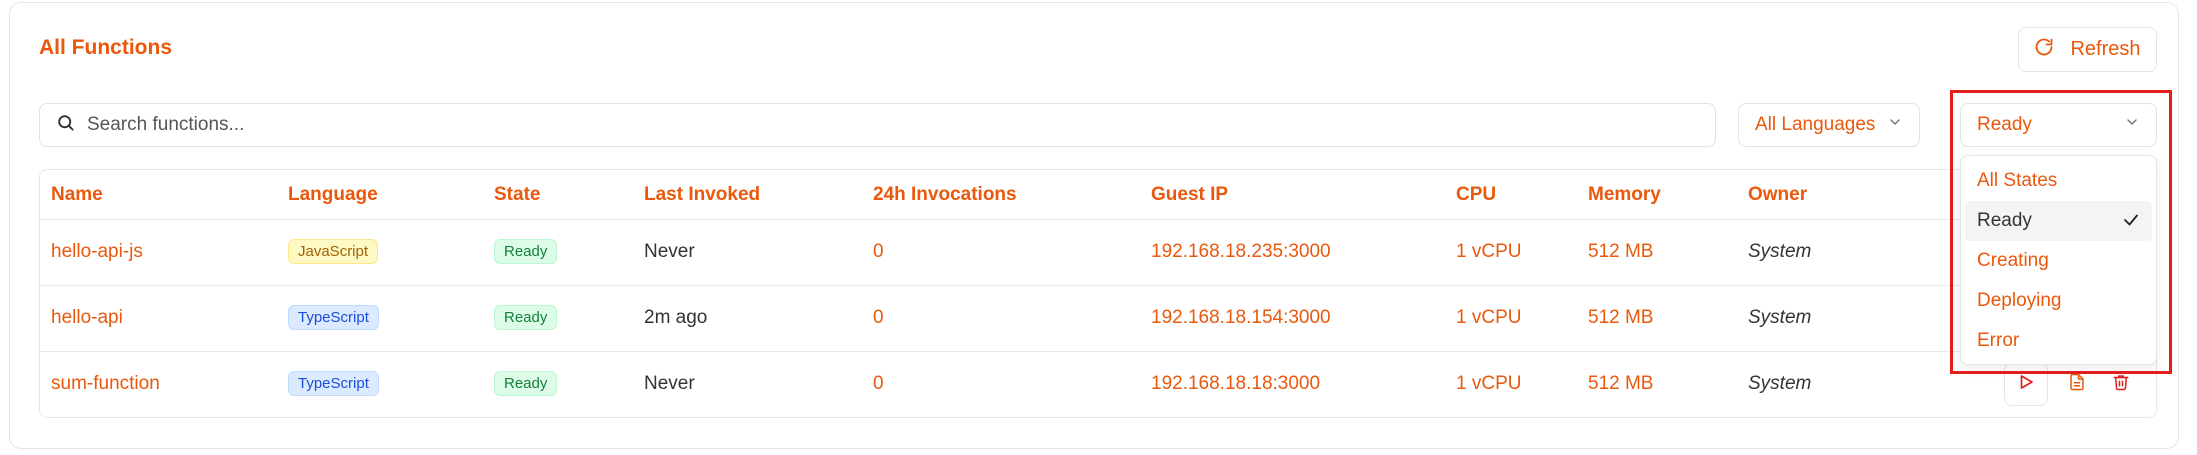  I want to click on search-box, so click(877, 125).